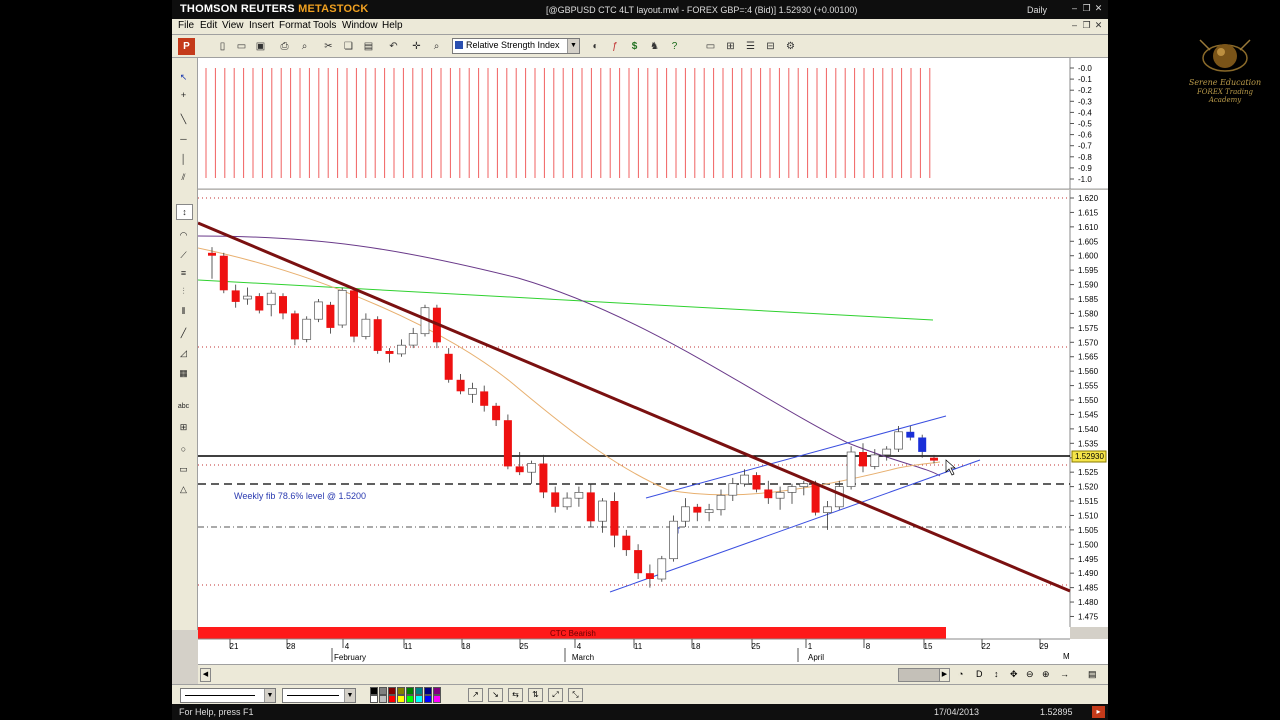 The height and width of the screenshot is (720, 1280). What do you see at coordinates (595, 46) in the screenshot?
I see `indicator-icon: ◐` at bounding box center [595, 46].